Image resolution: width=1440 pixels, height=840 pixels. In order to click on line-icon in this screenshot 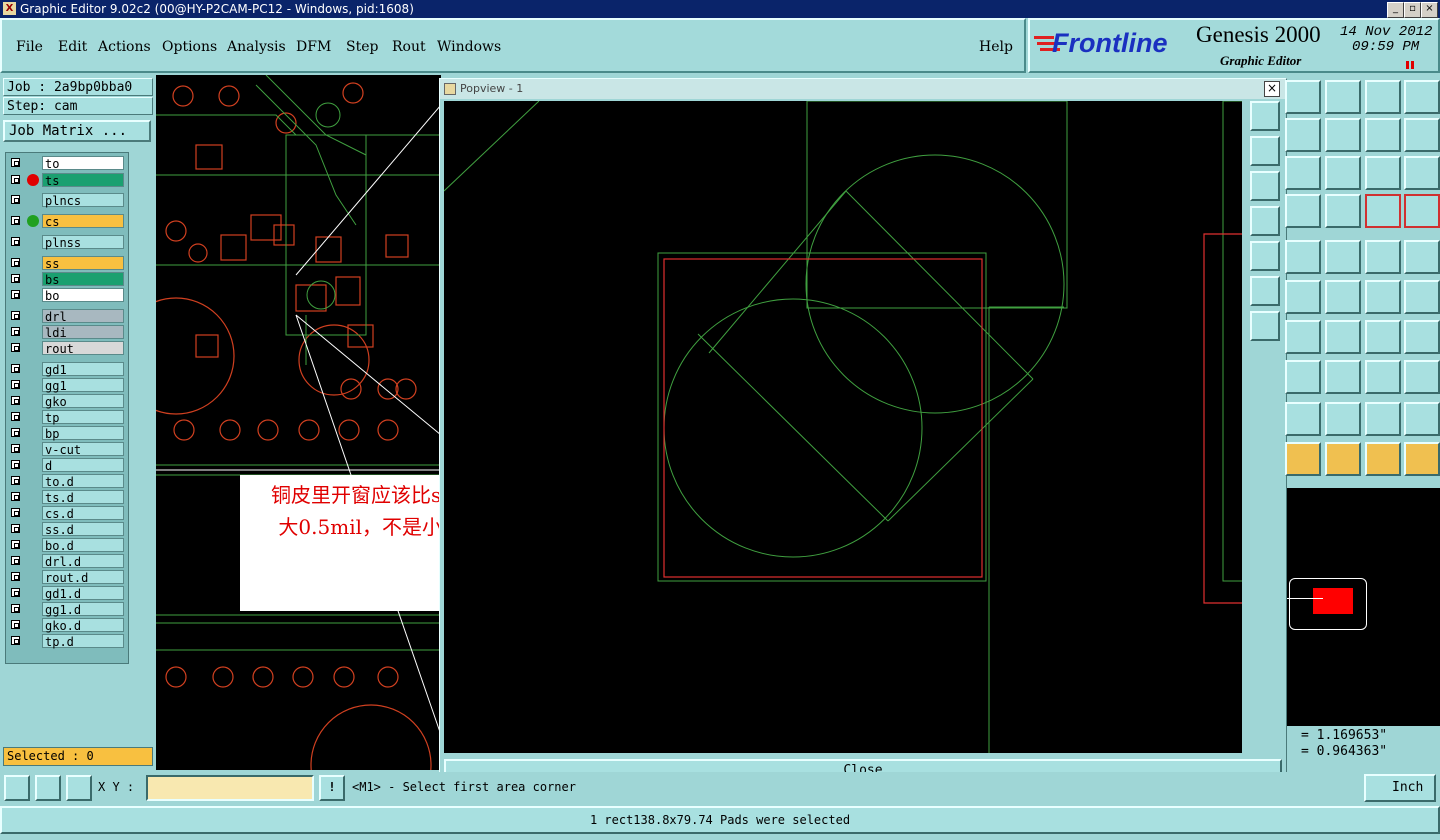, I will do `click(1343, 257)`.